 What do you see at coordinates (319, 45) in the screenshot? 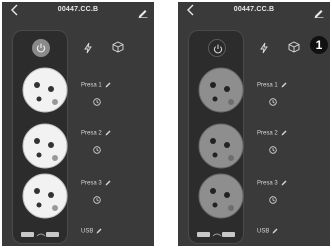
I see `callout-number-badge: 1` at bounding box center [319, 45].